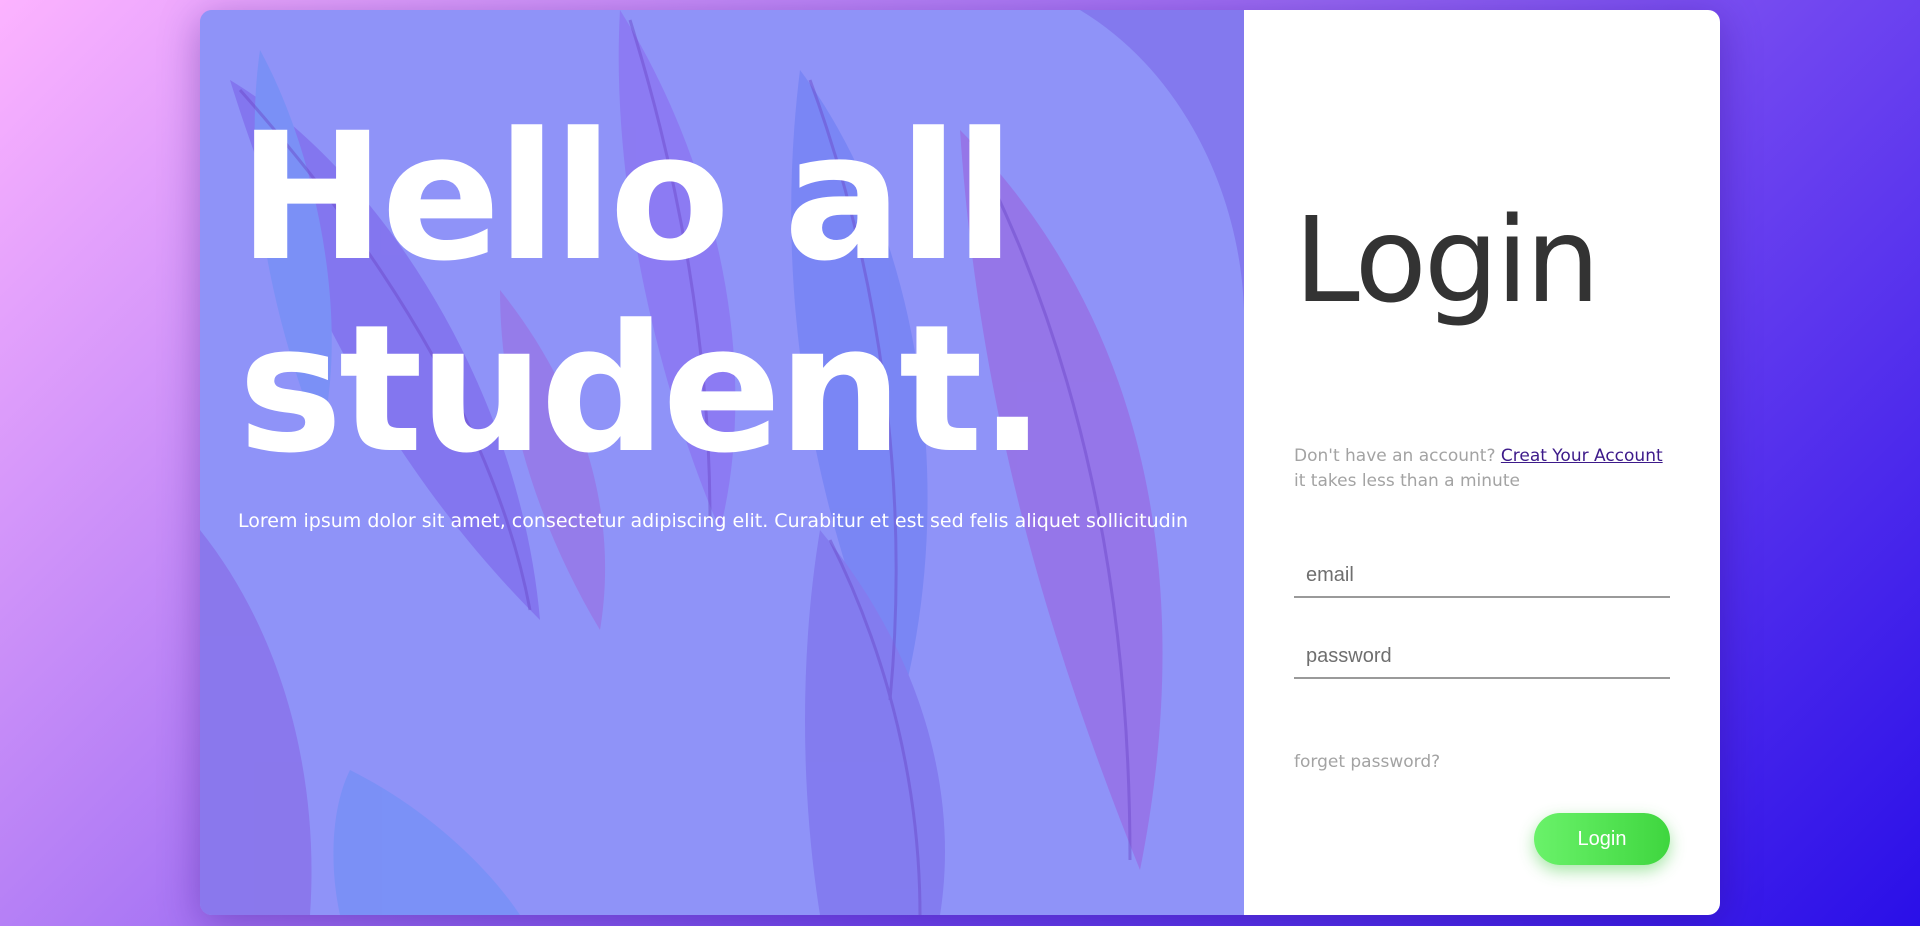  I want to click on email-field, so click(1482, 576).